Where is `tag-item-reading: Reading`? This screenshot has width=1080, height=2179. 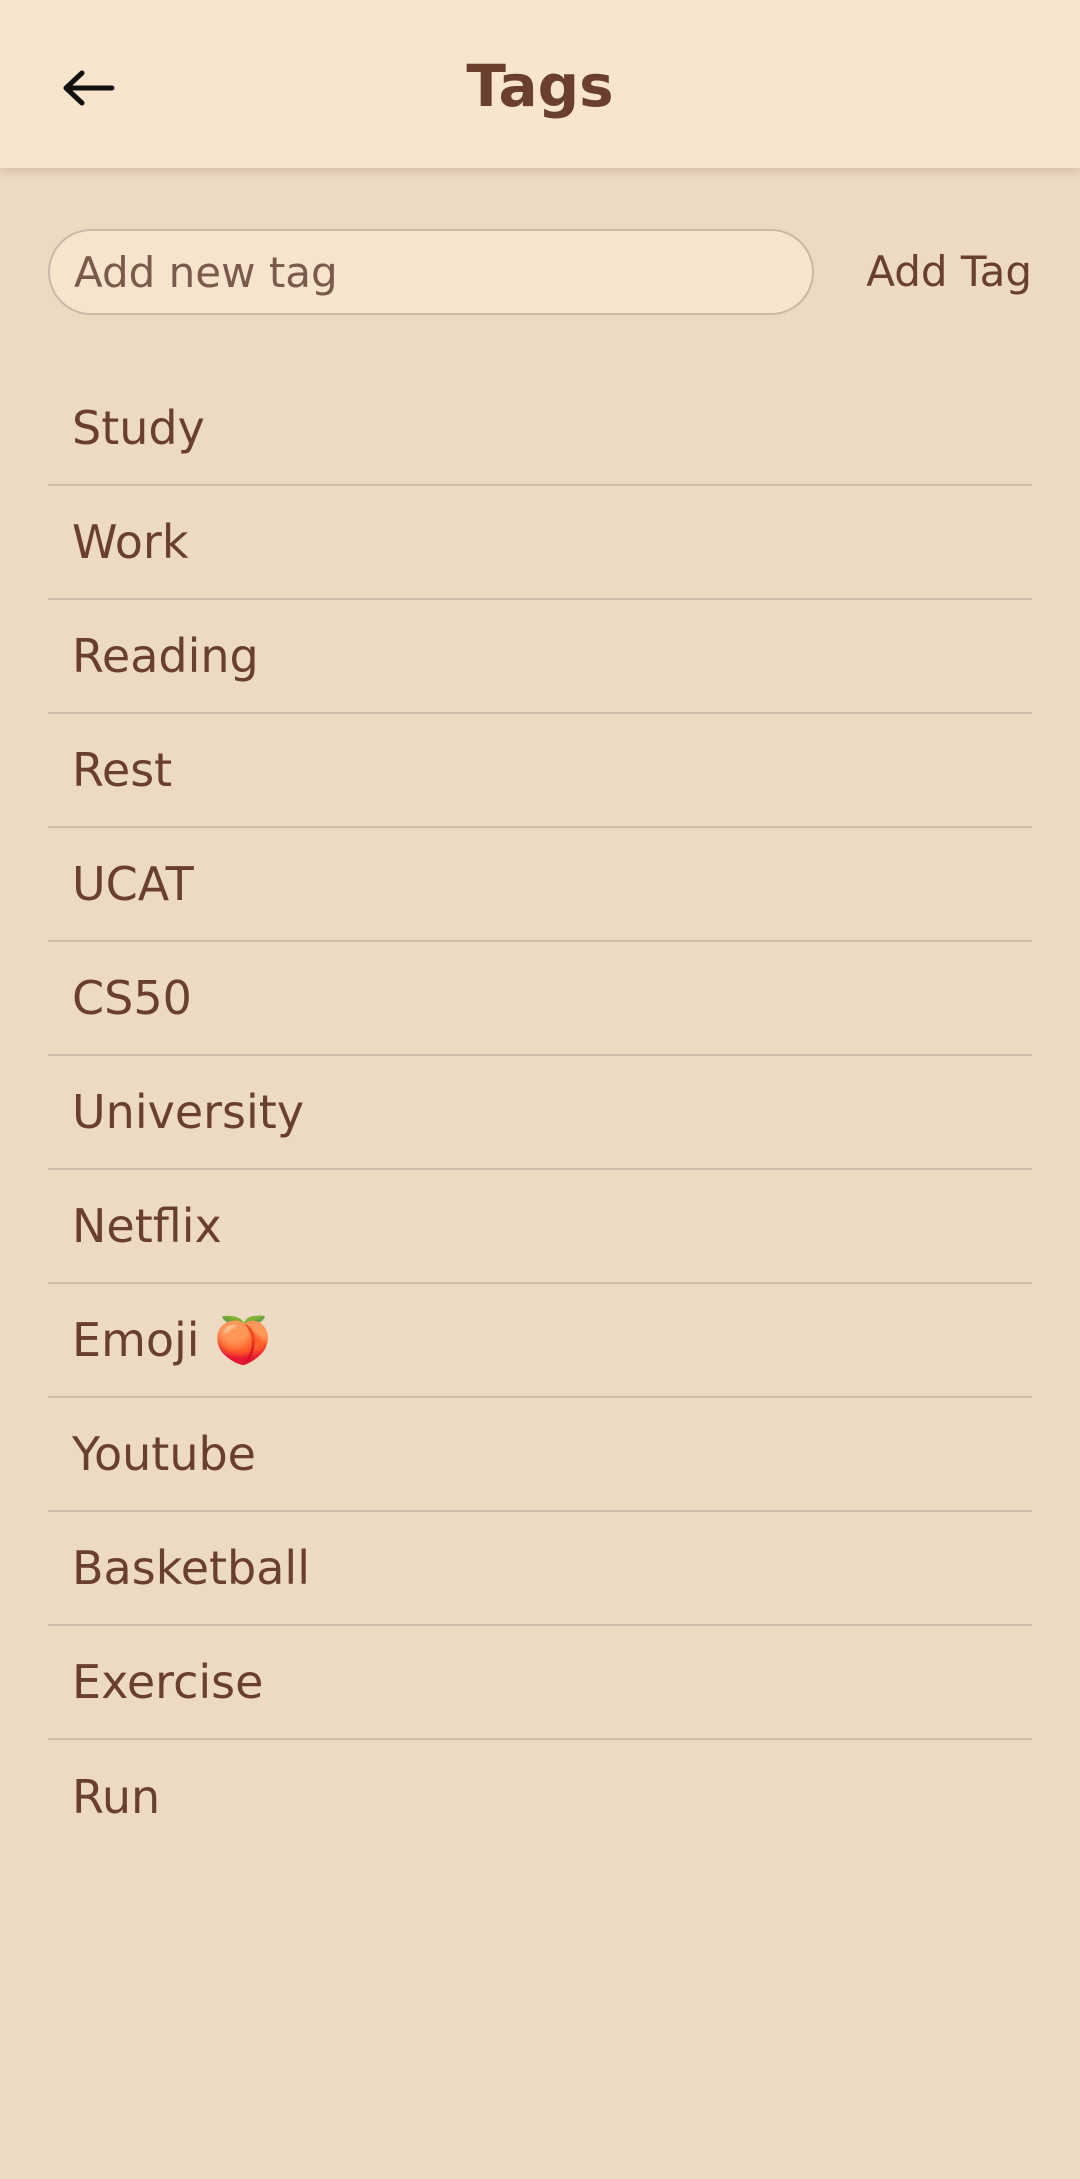
tag-item-reading: Reading is located at coordinates (540, 657).